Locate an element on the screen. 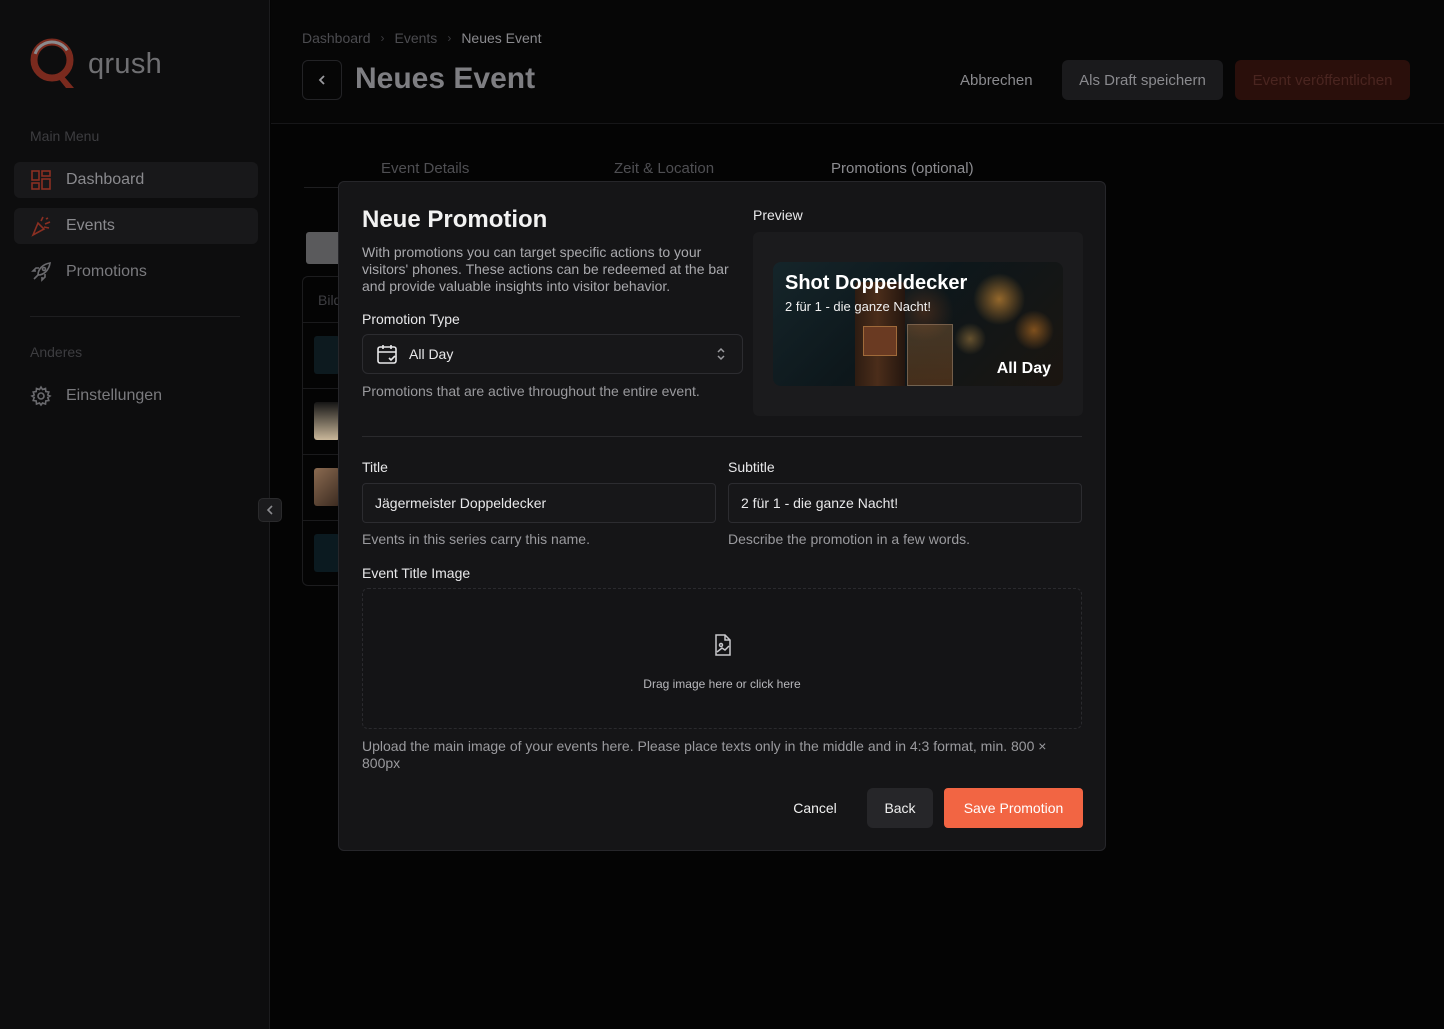 This screenshot has height=1029, width=1444. calendar-check-icon is located at coordinates (387, 354).